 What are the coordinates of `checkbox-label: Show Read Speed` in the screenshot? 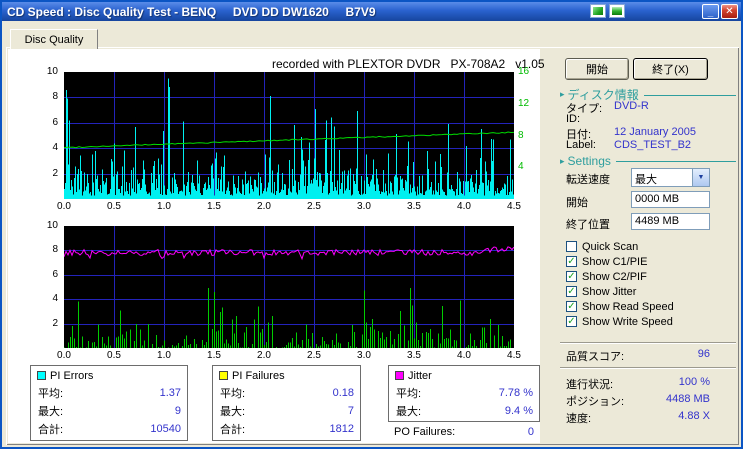 It's located at (628, 306).